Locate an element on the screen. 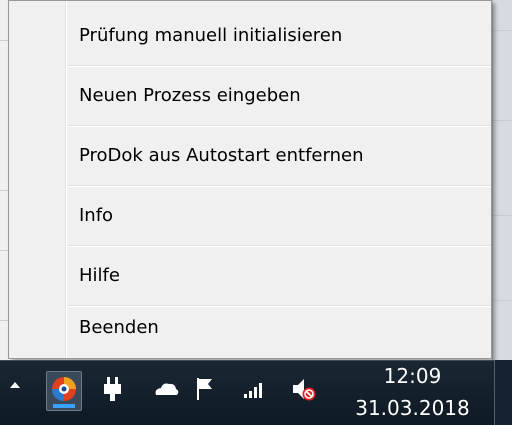 The image size is (512, 425). clock-date: 31.03.2018 is located at coordinates (412, 408).